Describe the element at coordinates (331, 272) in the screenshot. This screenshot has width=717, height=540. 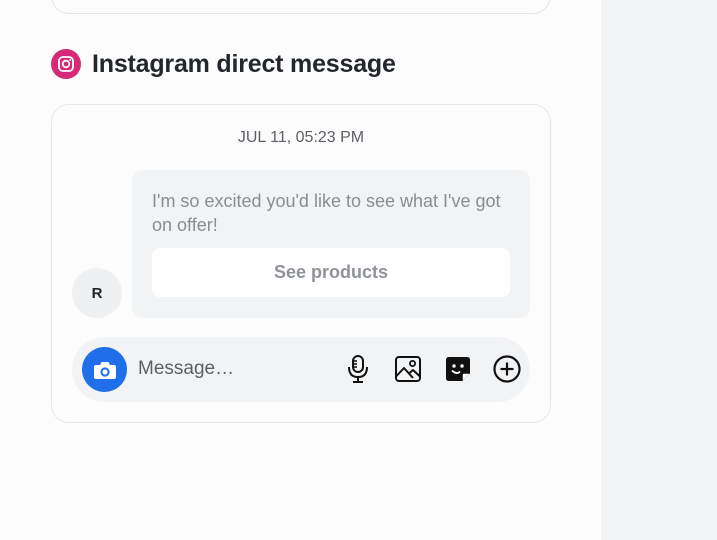
I see `see-products-button: See products` at that location.